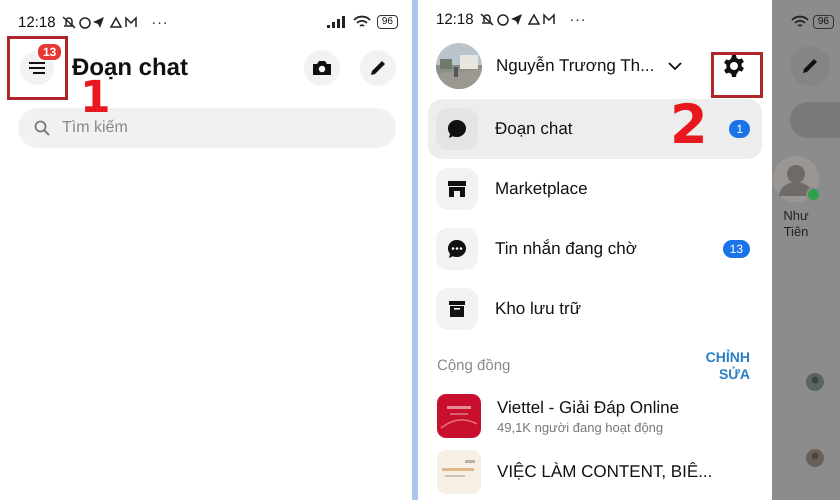  What do you see at coordinates (336, 22) in the screenshot?
I see `signal-icon` at bounding box center [336, 22].